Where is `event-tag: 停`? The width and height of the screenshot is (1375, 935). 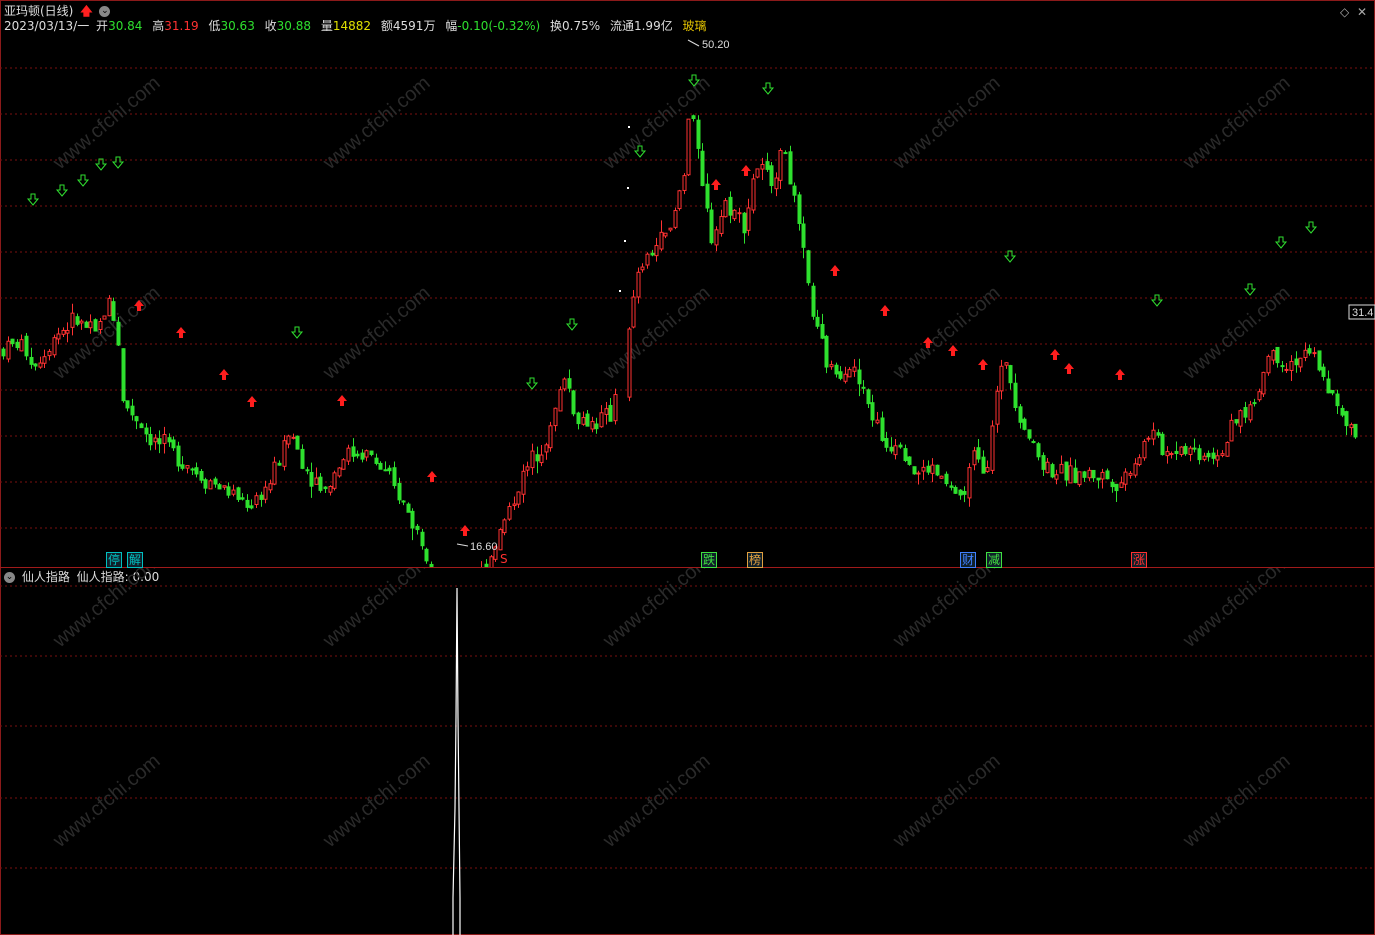 event-tag: 停 is located at coordinates (114, 560).